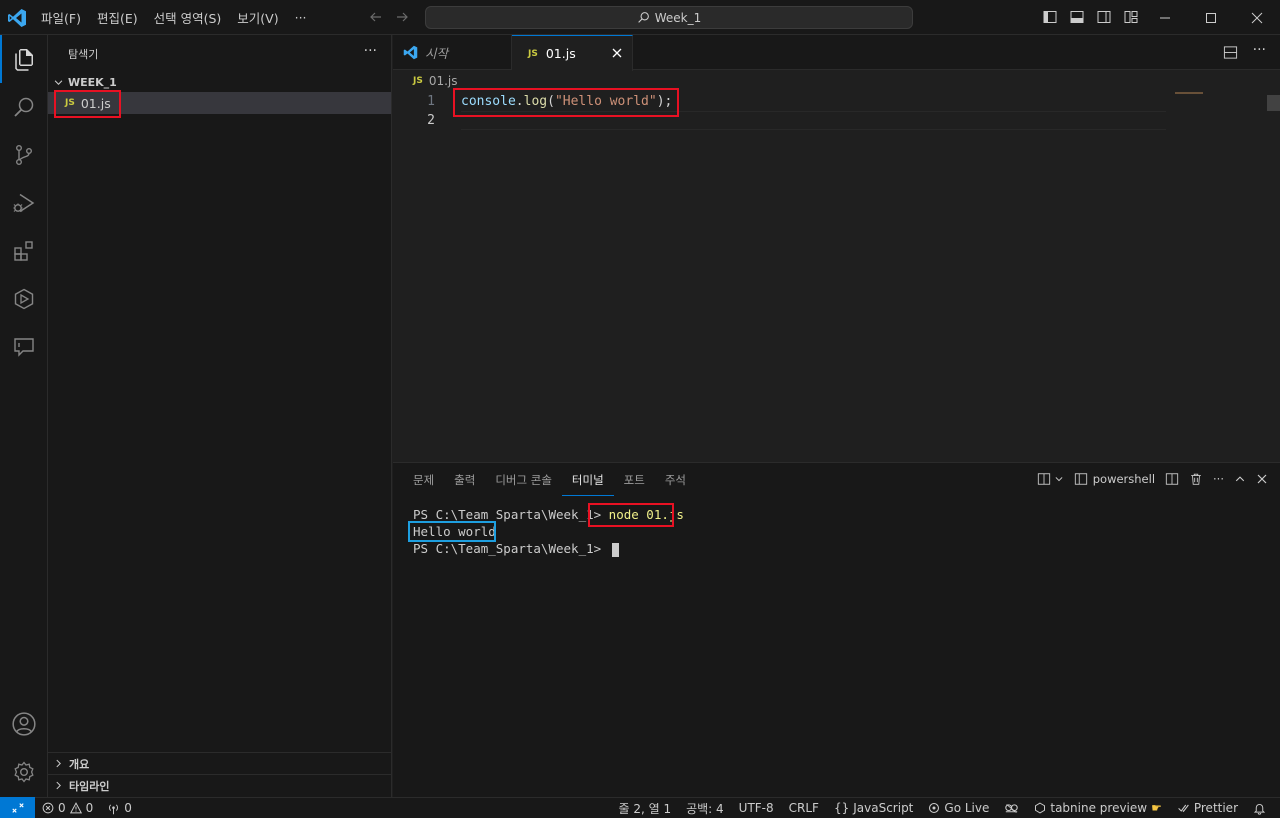 The image size is (1280, 818). What do you see at coordinates (1131, 17) in the screenshot?
I see `customize-layout-icon` at bounding box center [1131, 17].